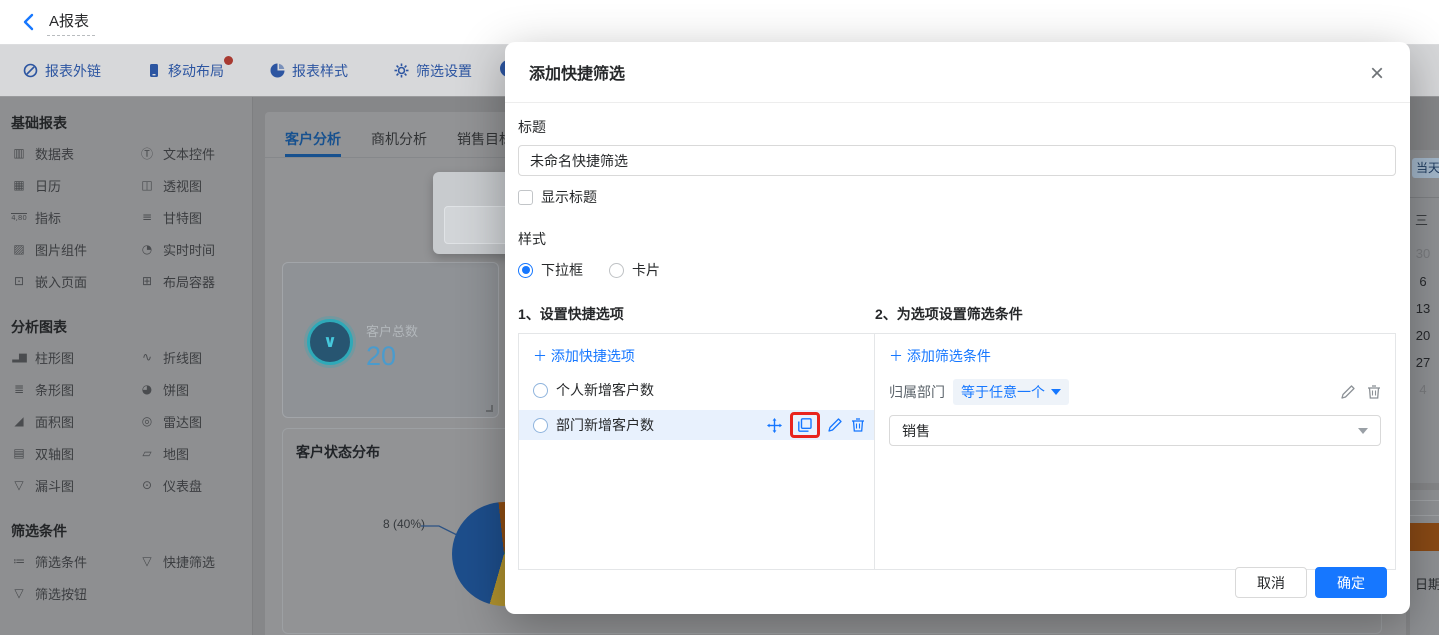  I want to click on calendar-day: 27, so click(1423, 362).